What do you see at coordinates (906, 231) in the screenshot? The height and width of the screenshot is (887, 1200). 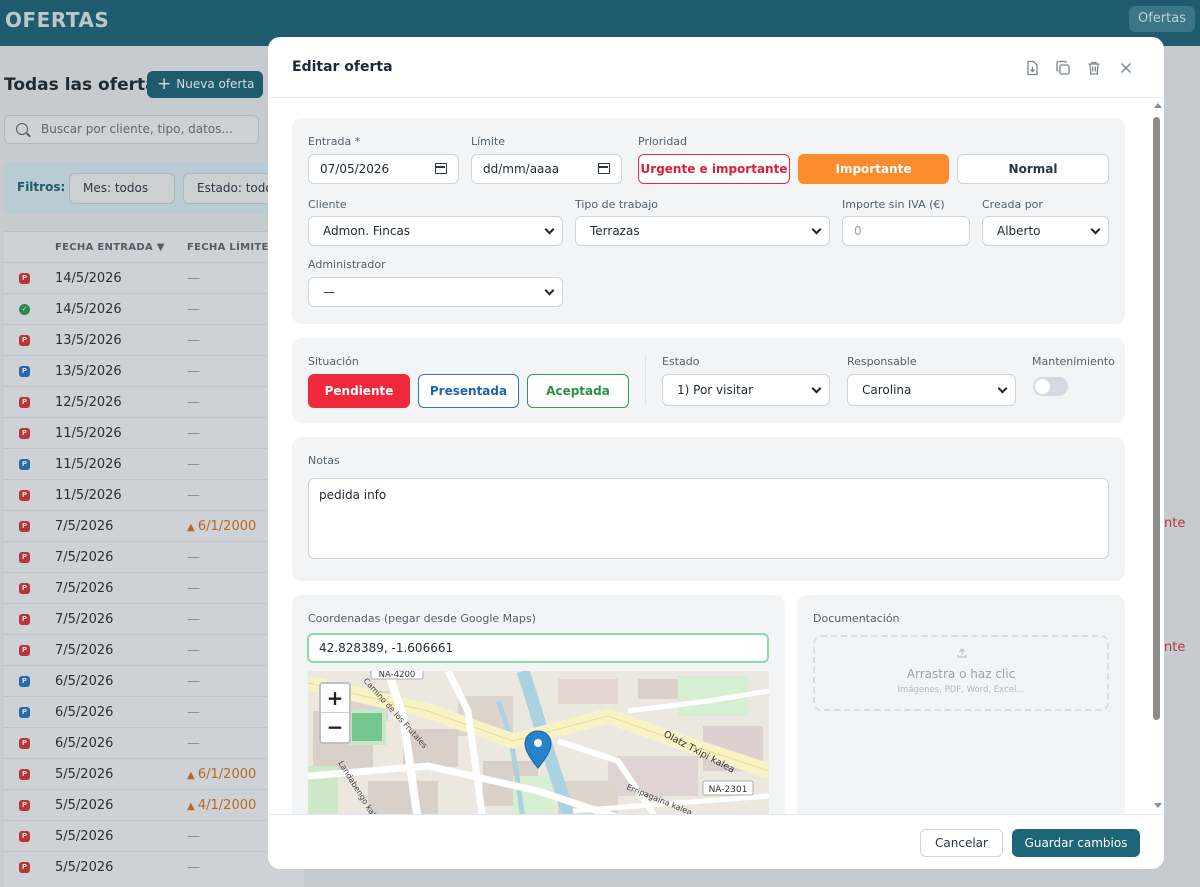 I see `importe-input: 0` at bounding box center [906, 231].